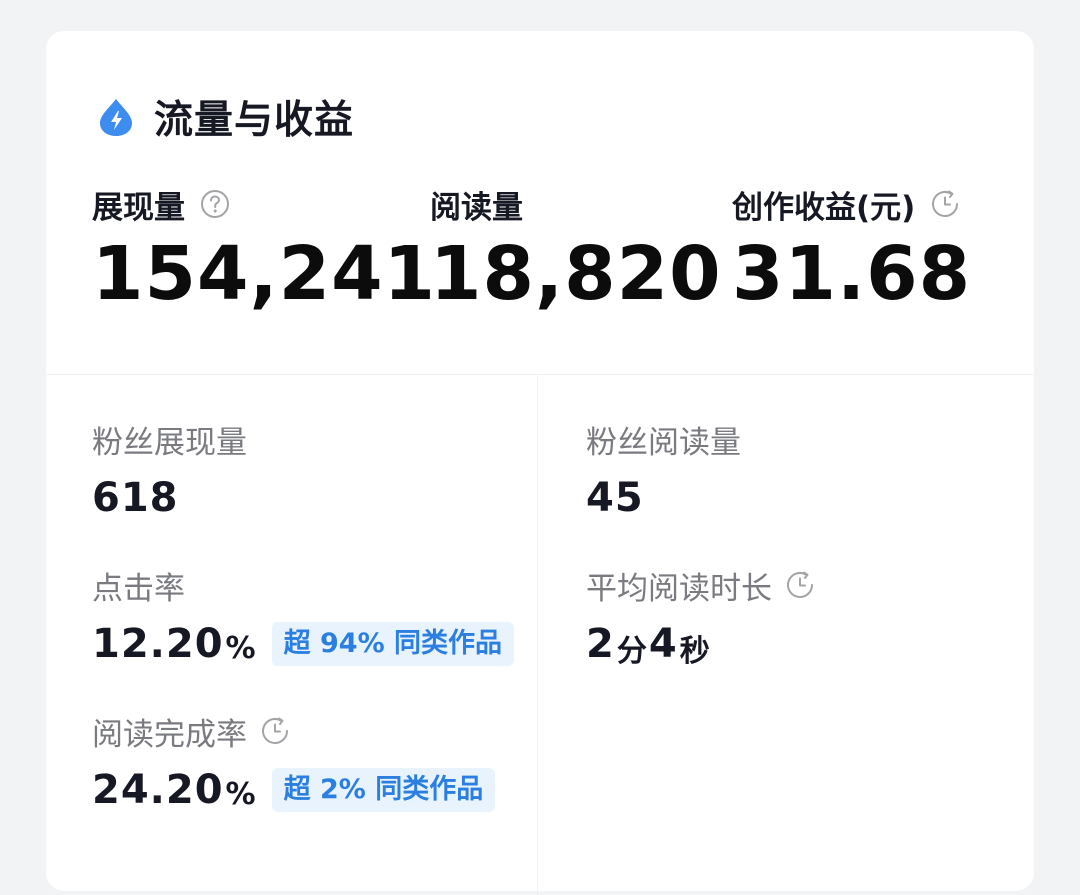 The height and width of the screenshot is (895, 1080). I want to click on stat-value: 618, so click(135, 498).